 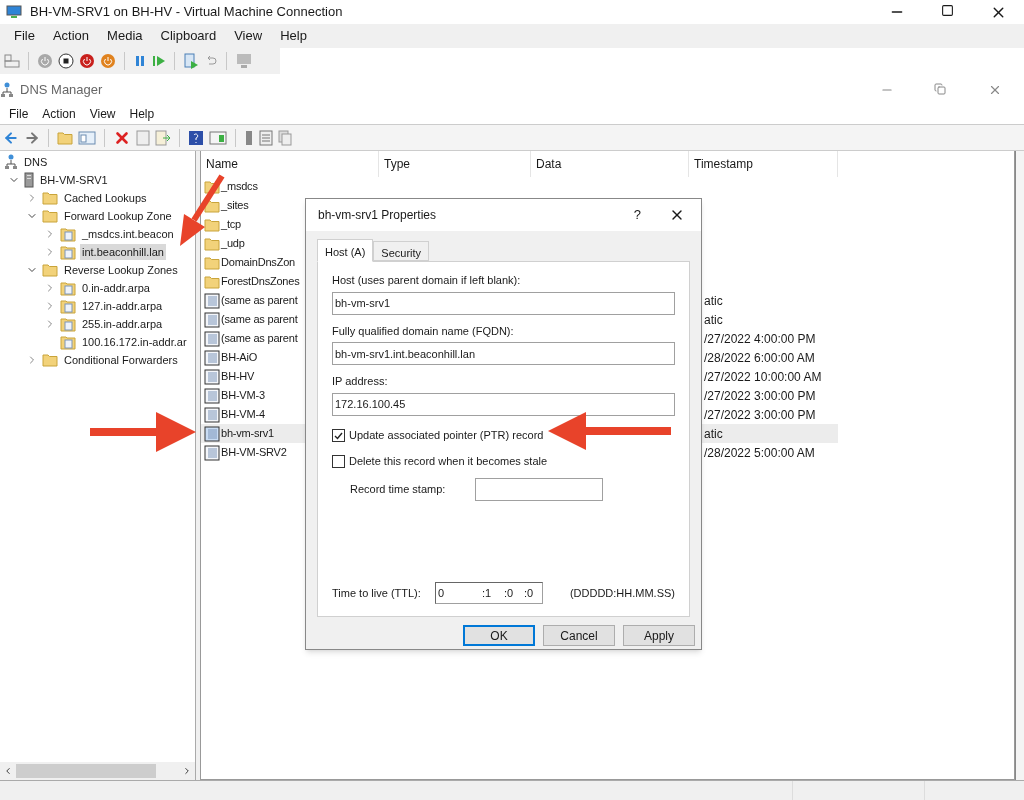 I want to click on format-hint: (DDDDD:HH.MM.SS), so click(x=622, y=593).